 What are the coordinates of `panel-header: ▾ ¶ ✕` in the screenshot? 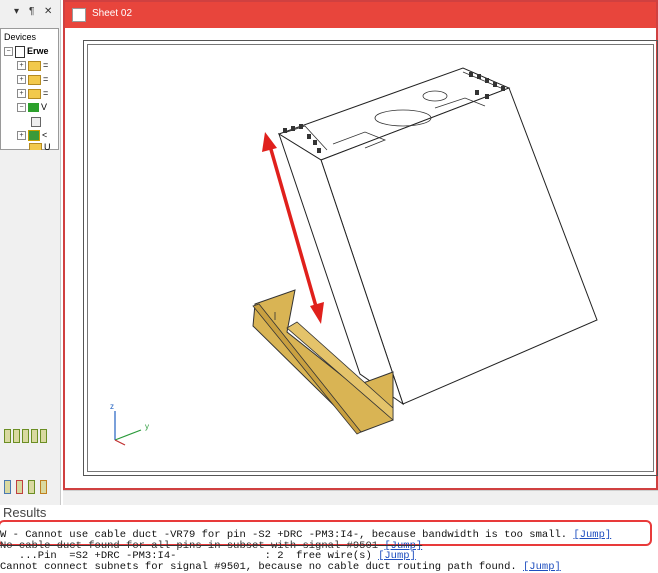 It's located at (30, 12).